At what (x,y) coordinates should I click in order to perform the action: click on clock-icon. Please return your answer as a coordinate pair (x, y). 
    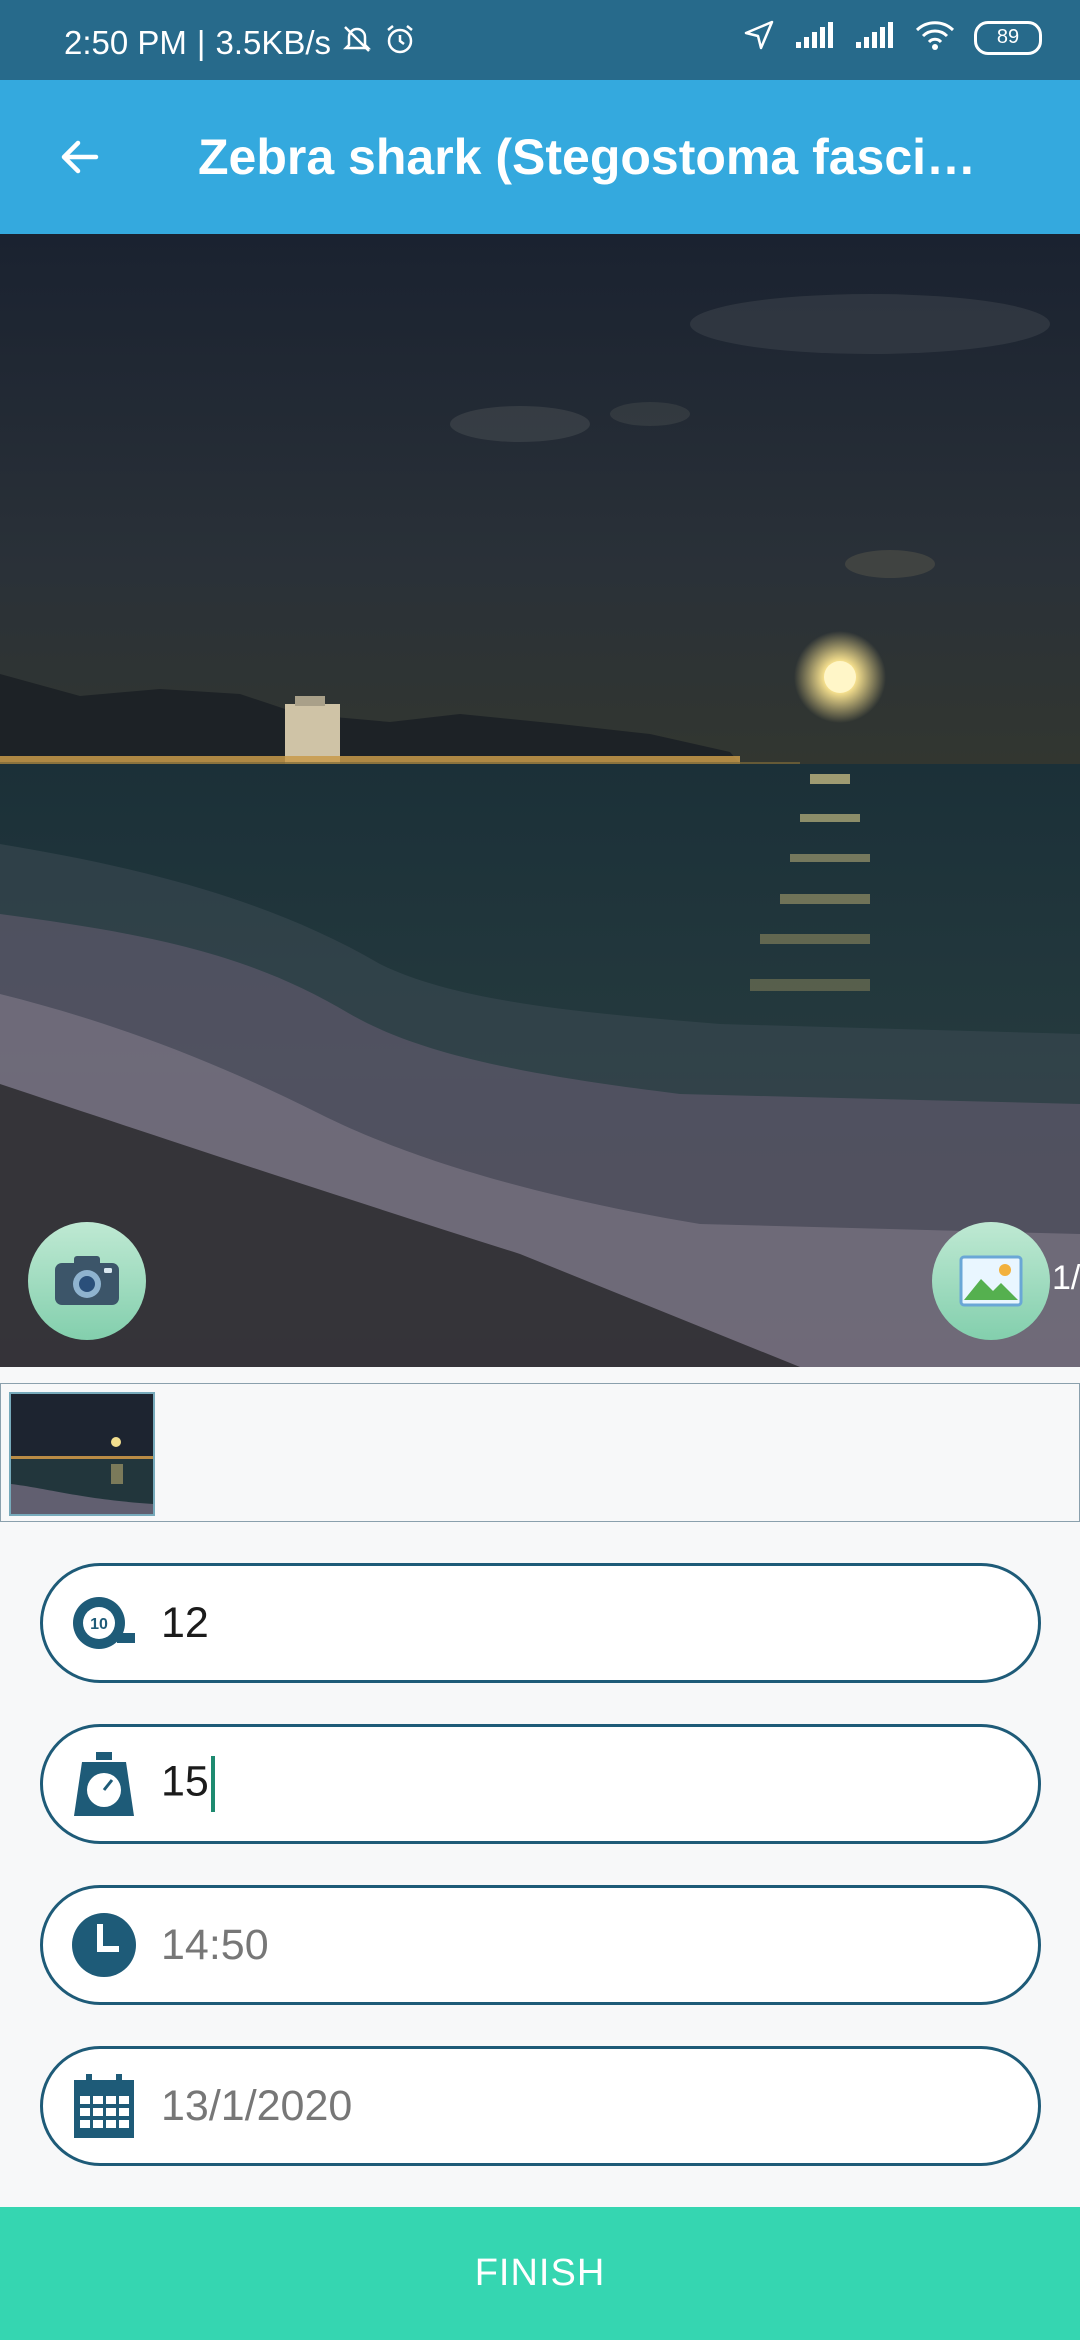
    Looking at the image, I should click on (104, 1945).